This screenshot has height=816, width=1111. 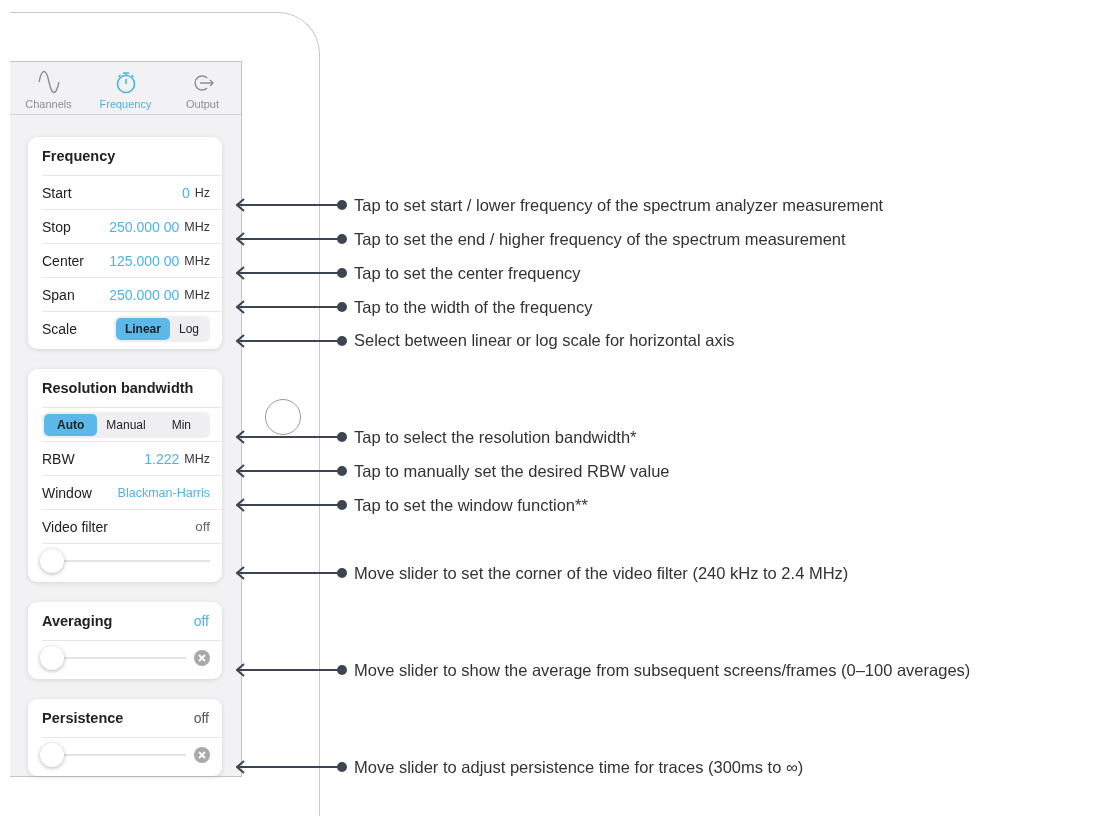 What do you see at coordinates (544, 340) in the screenshot?
I see `annotation-text: Select between linear or log scale for horizontal axis` at bounding box center [544, 340].